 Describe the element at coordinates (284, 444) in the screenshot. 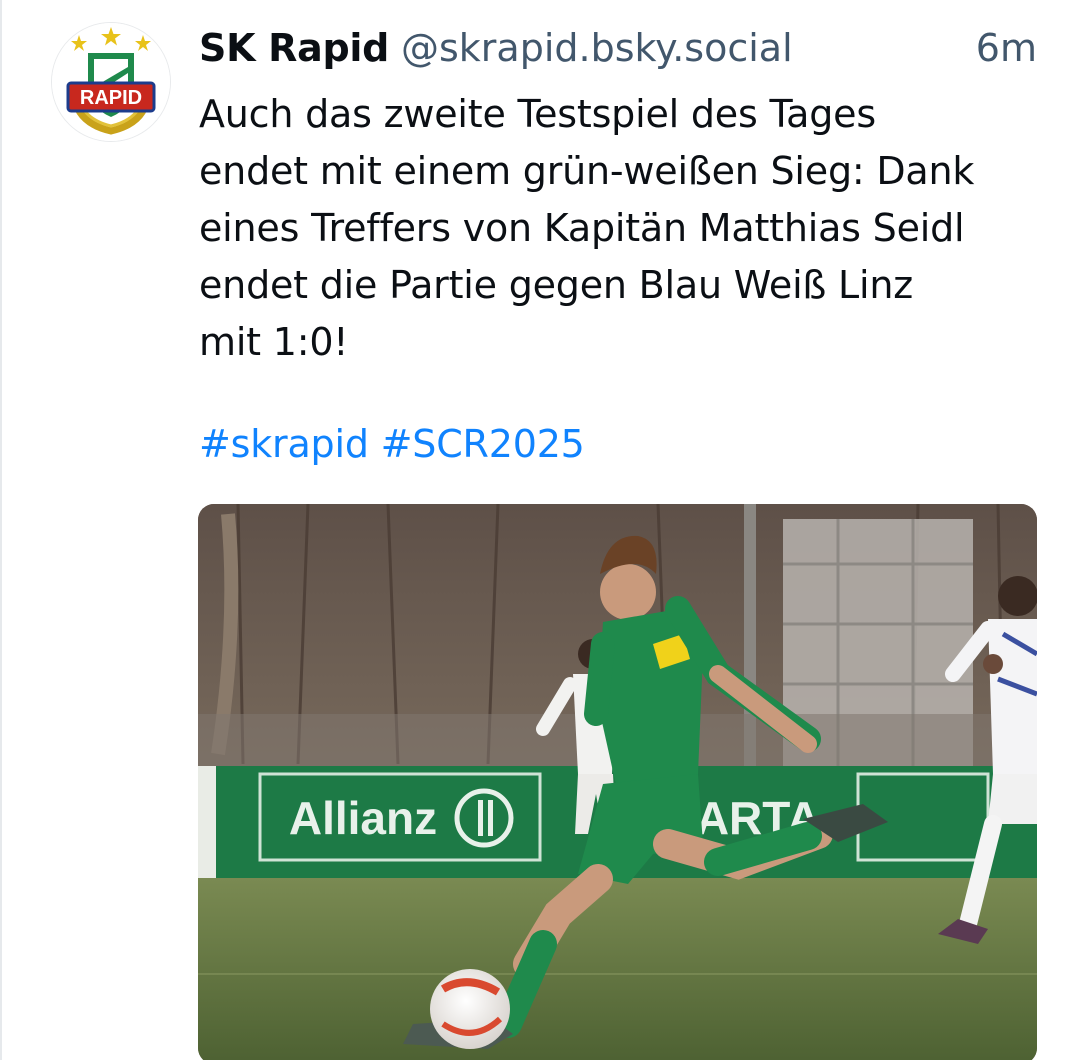

I see `hashtag-skrapid: #skrapid` at that location.